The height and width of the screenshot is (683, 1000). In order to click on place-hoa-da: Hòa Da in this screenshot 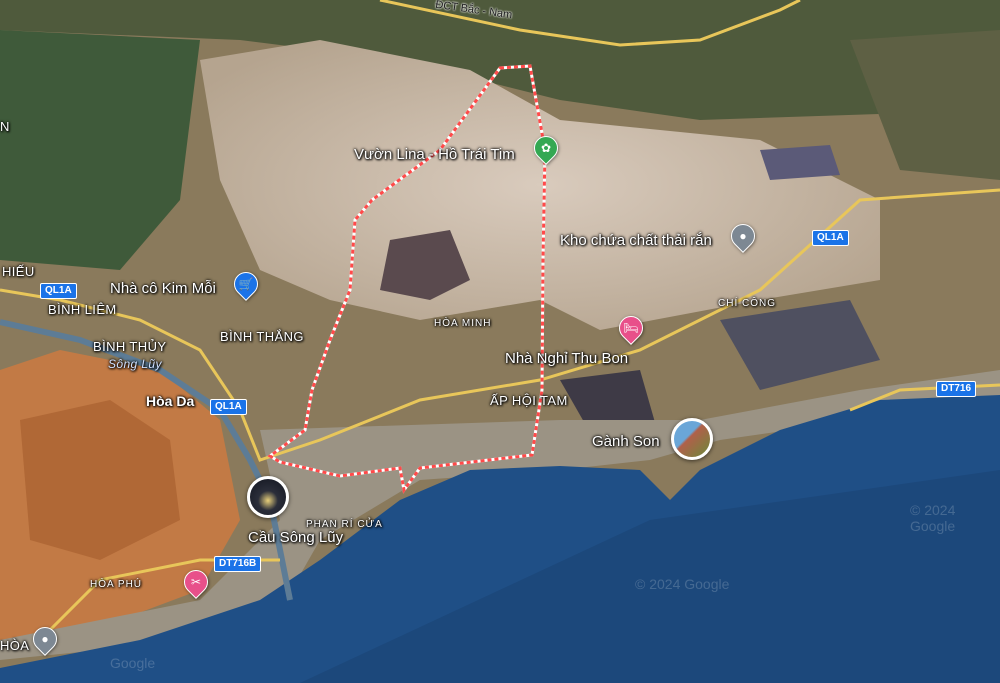, I will do `click(170, 401)`.